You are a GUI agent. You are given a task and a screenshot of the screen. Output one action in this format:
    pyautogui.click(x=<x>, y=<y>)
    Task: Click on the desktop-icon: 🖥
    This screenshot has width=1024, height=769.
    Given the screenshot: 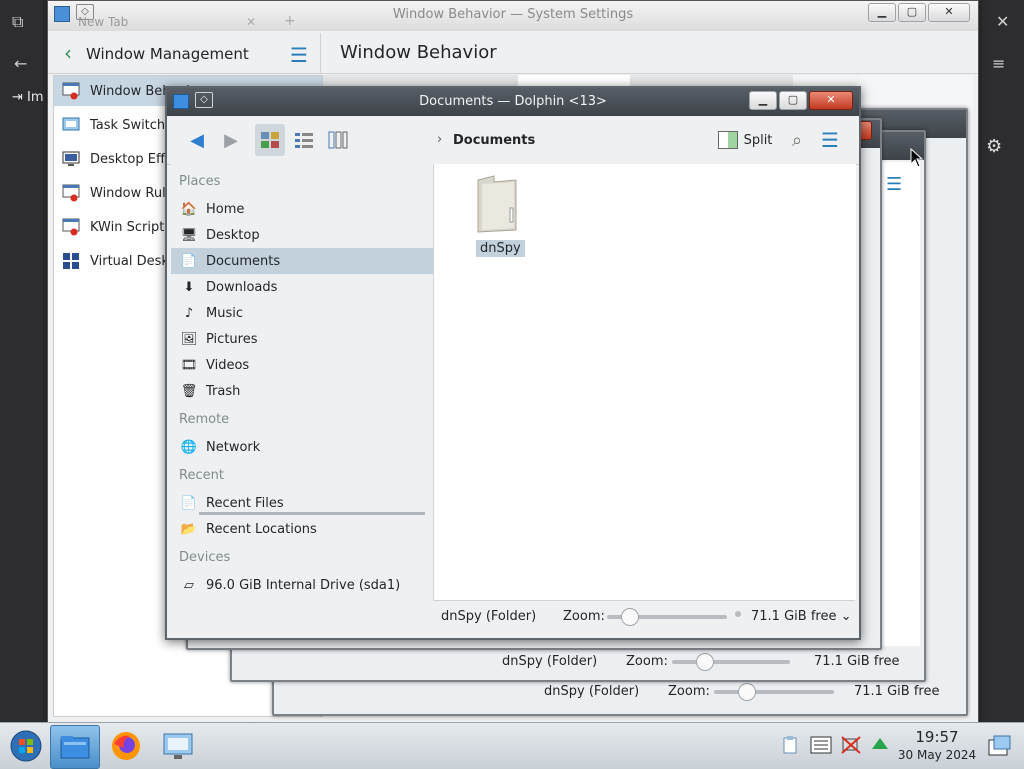 What is the action you would take?
    pyautogui.click(x=189, y=235)
    